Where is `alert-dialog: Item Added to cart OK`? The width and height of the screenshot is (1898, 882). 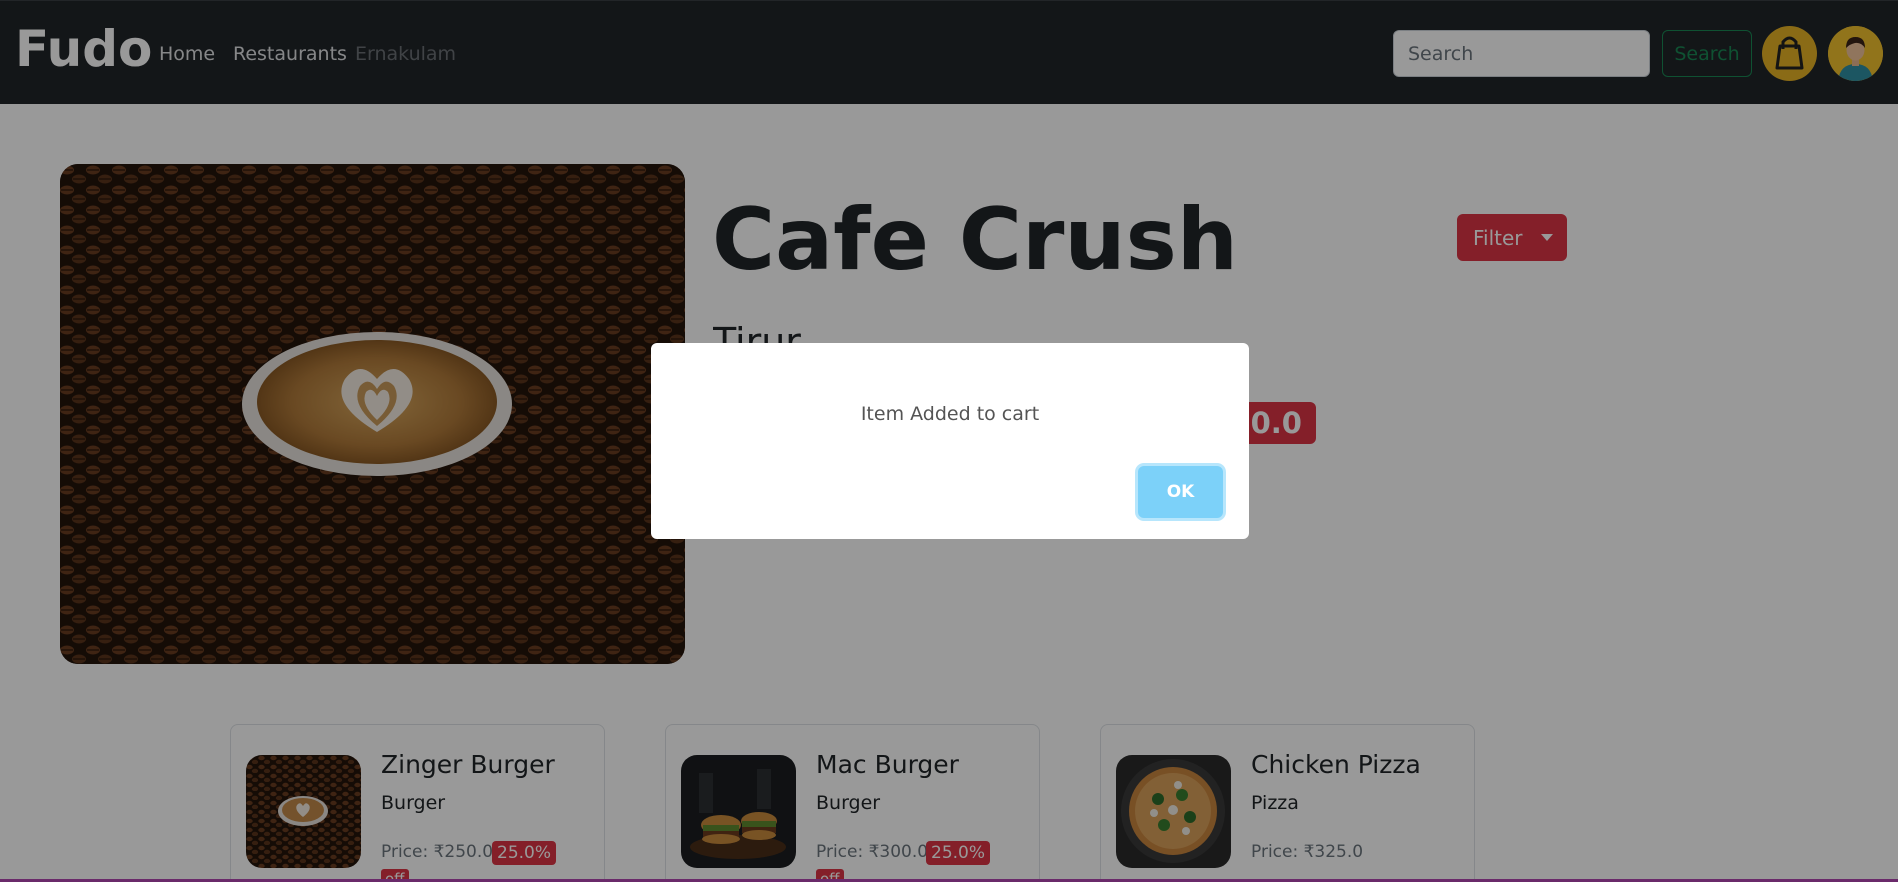 alert-dialog: Item Added to cart OK is located at coordinates (950, 441).